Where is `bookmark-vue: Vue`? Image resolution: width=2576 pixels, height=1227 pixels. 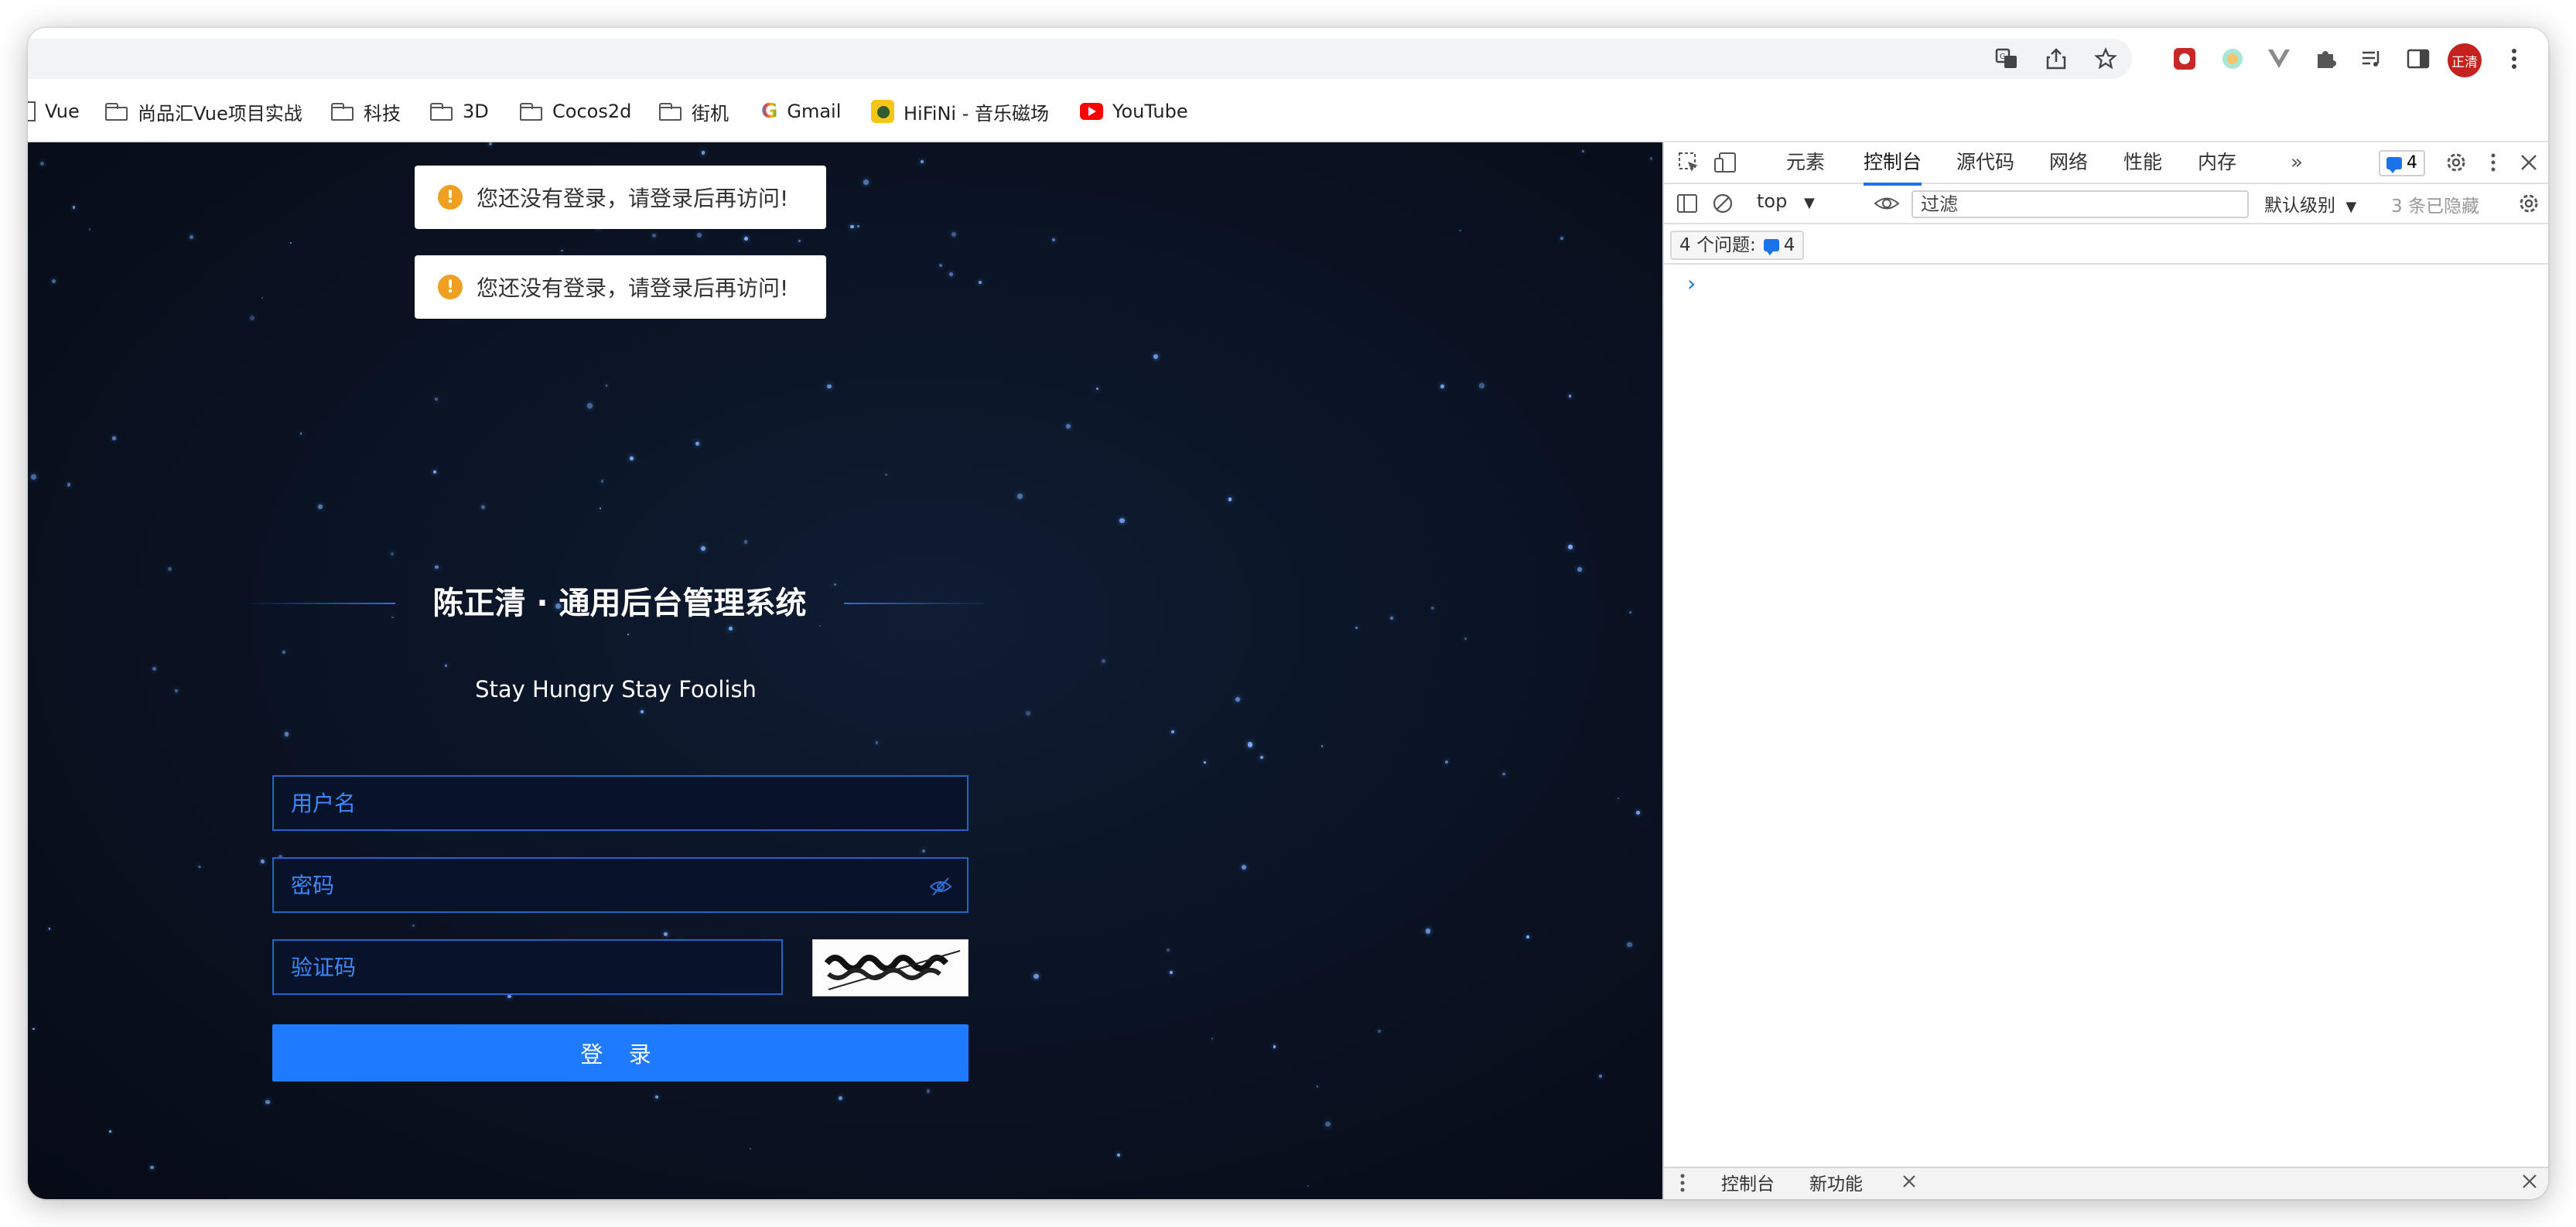
bookmark-vue: Vue is located at coordinates (54, 111).